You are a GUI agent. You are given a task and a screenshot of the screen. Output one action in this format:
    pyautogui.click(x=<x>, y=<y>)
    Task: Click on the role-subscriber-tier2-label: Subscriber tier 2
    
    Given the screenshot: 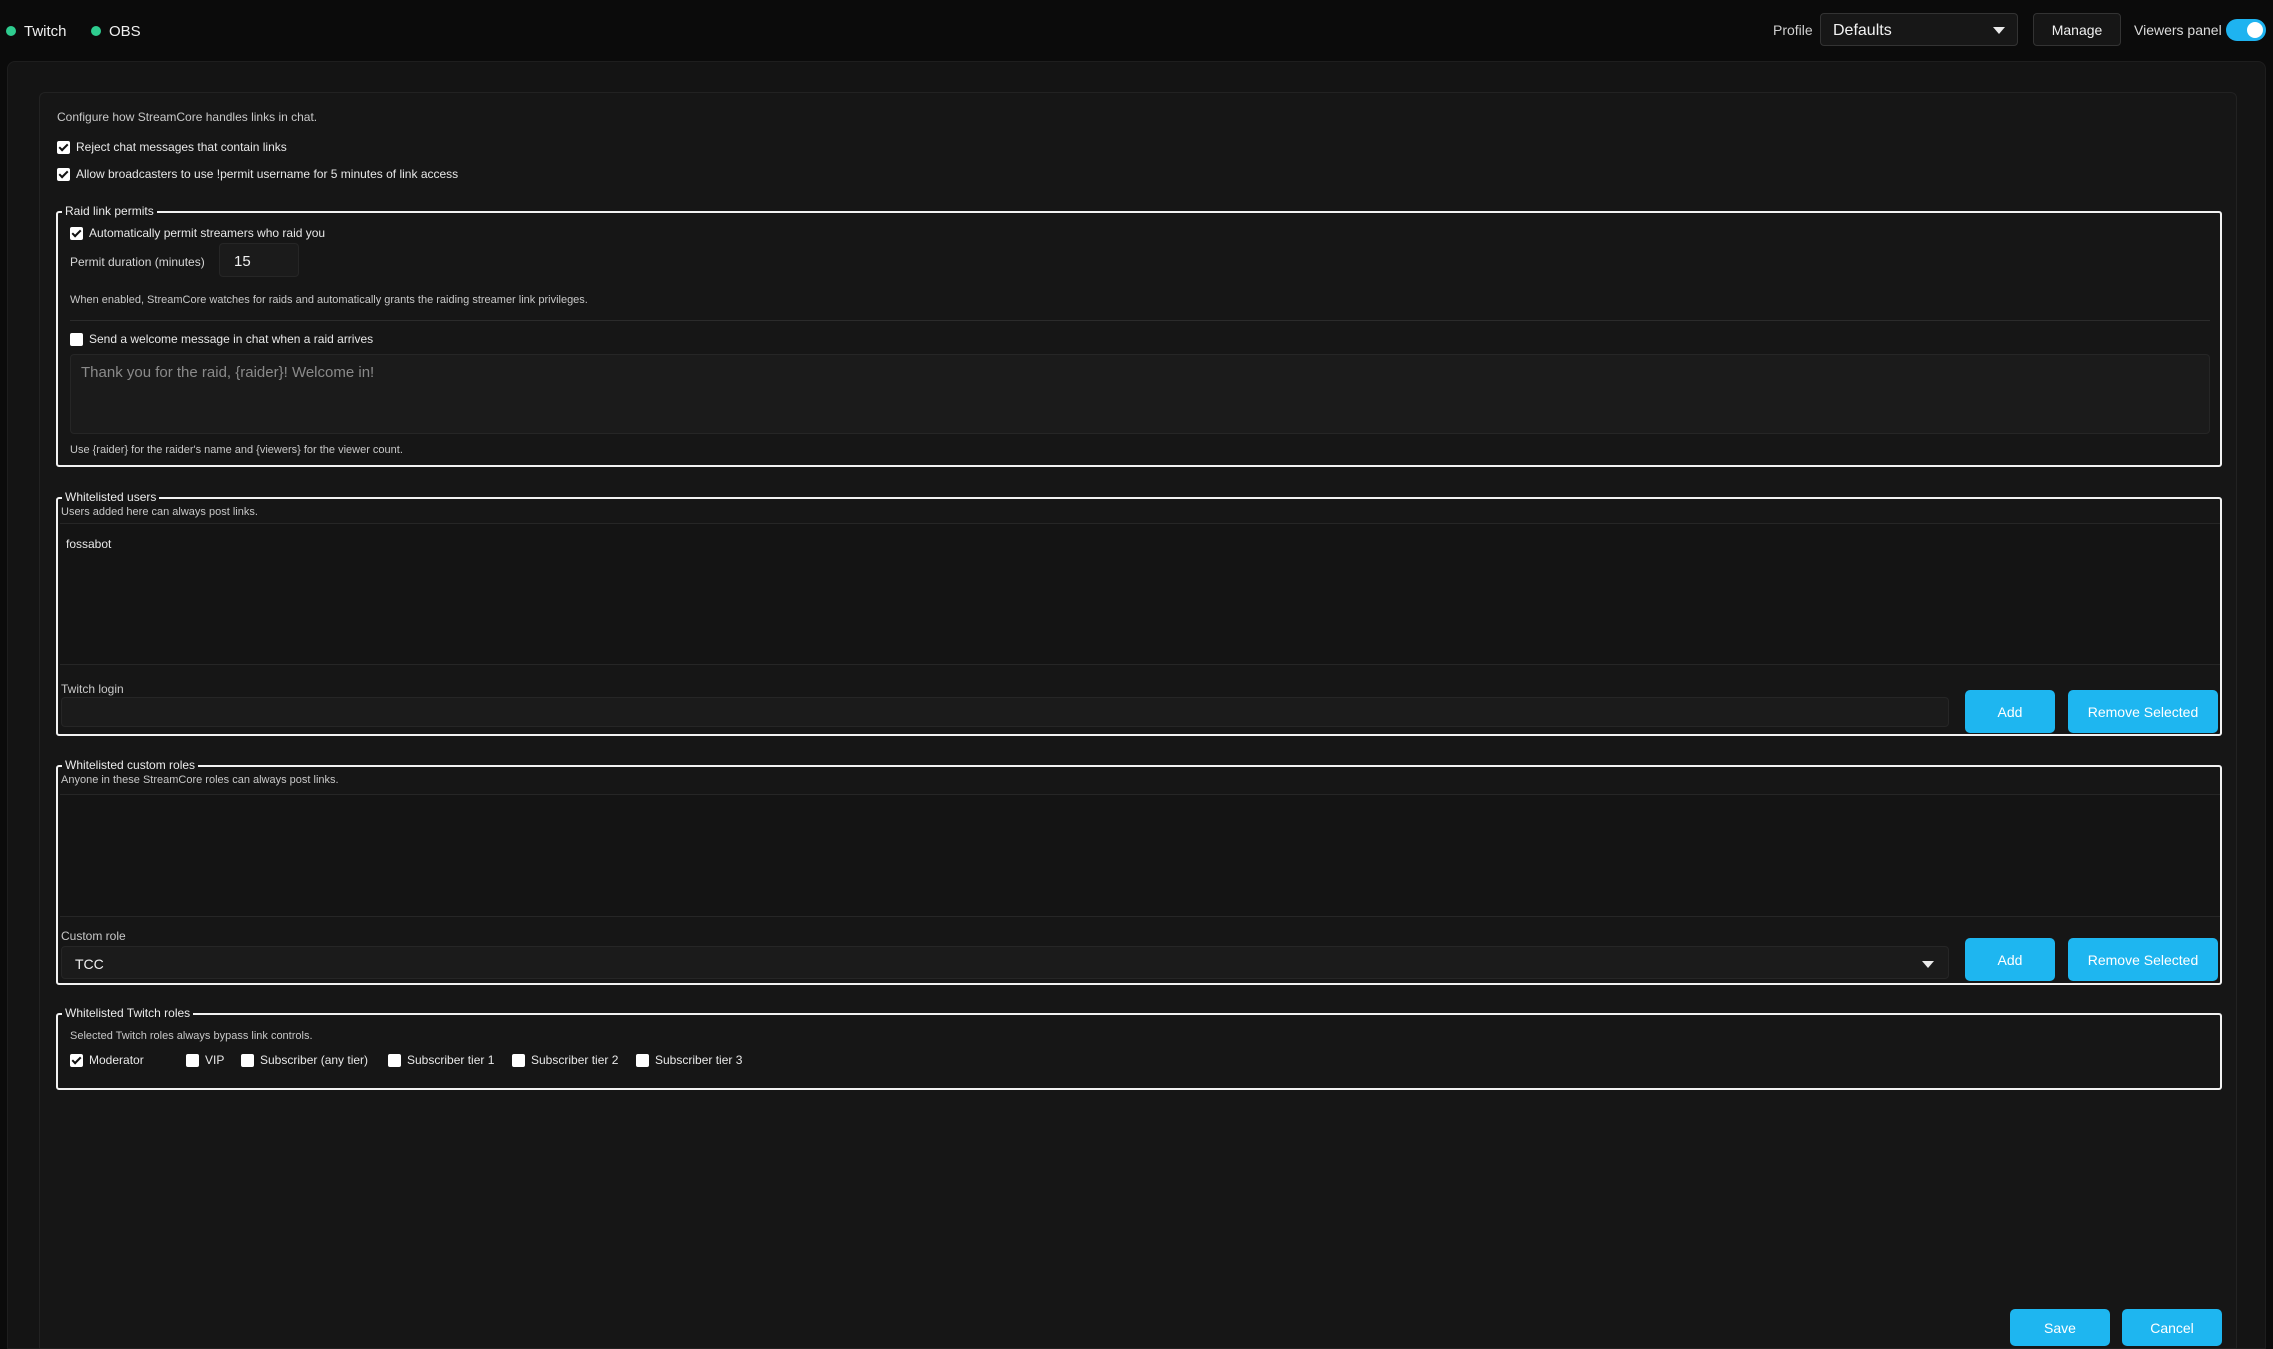 What is the action you would take?
    pyautogui.click(x=575, y=1060)
    